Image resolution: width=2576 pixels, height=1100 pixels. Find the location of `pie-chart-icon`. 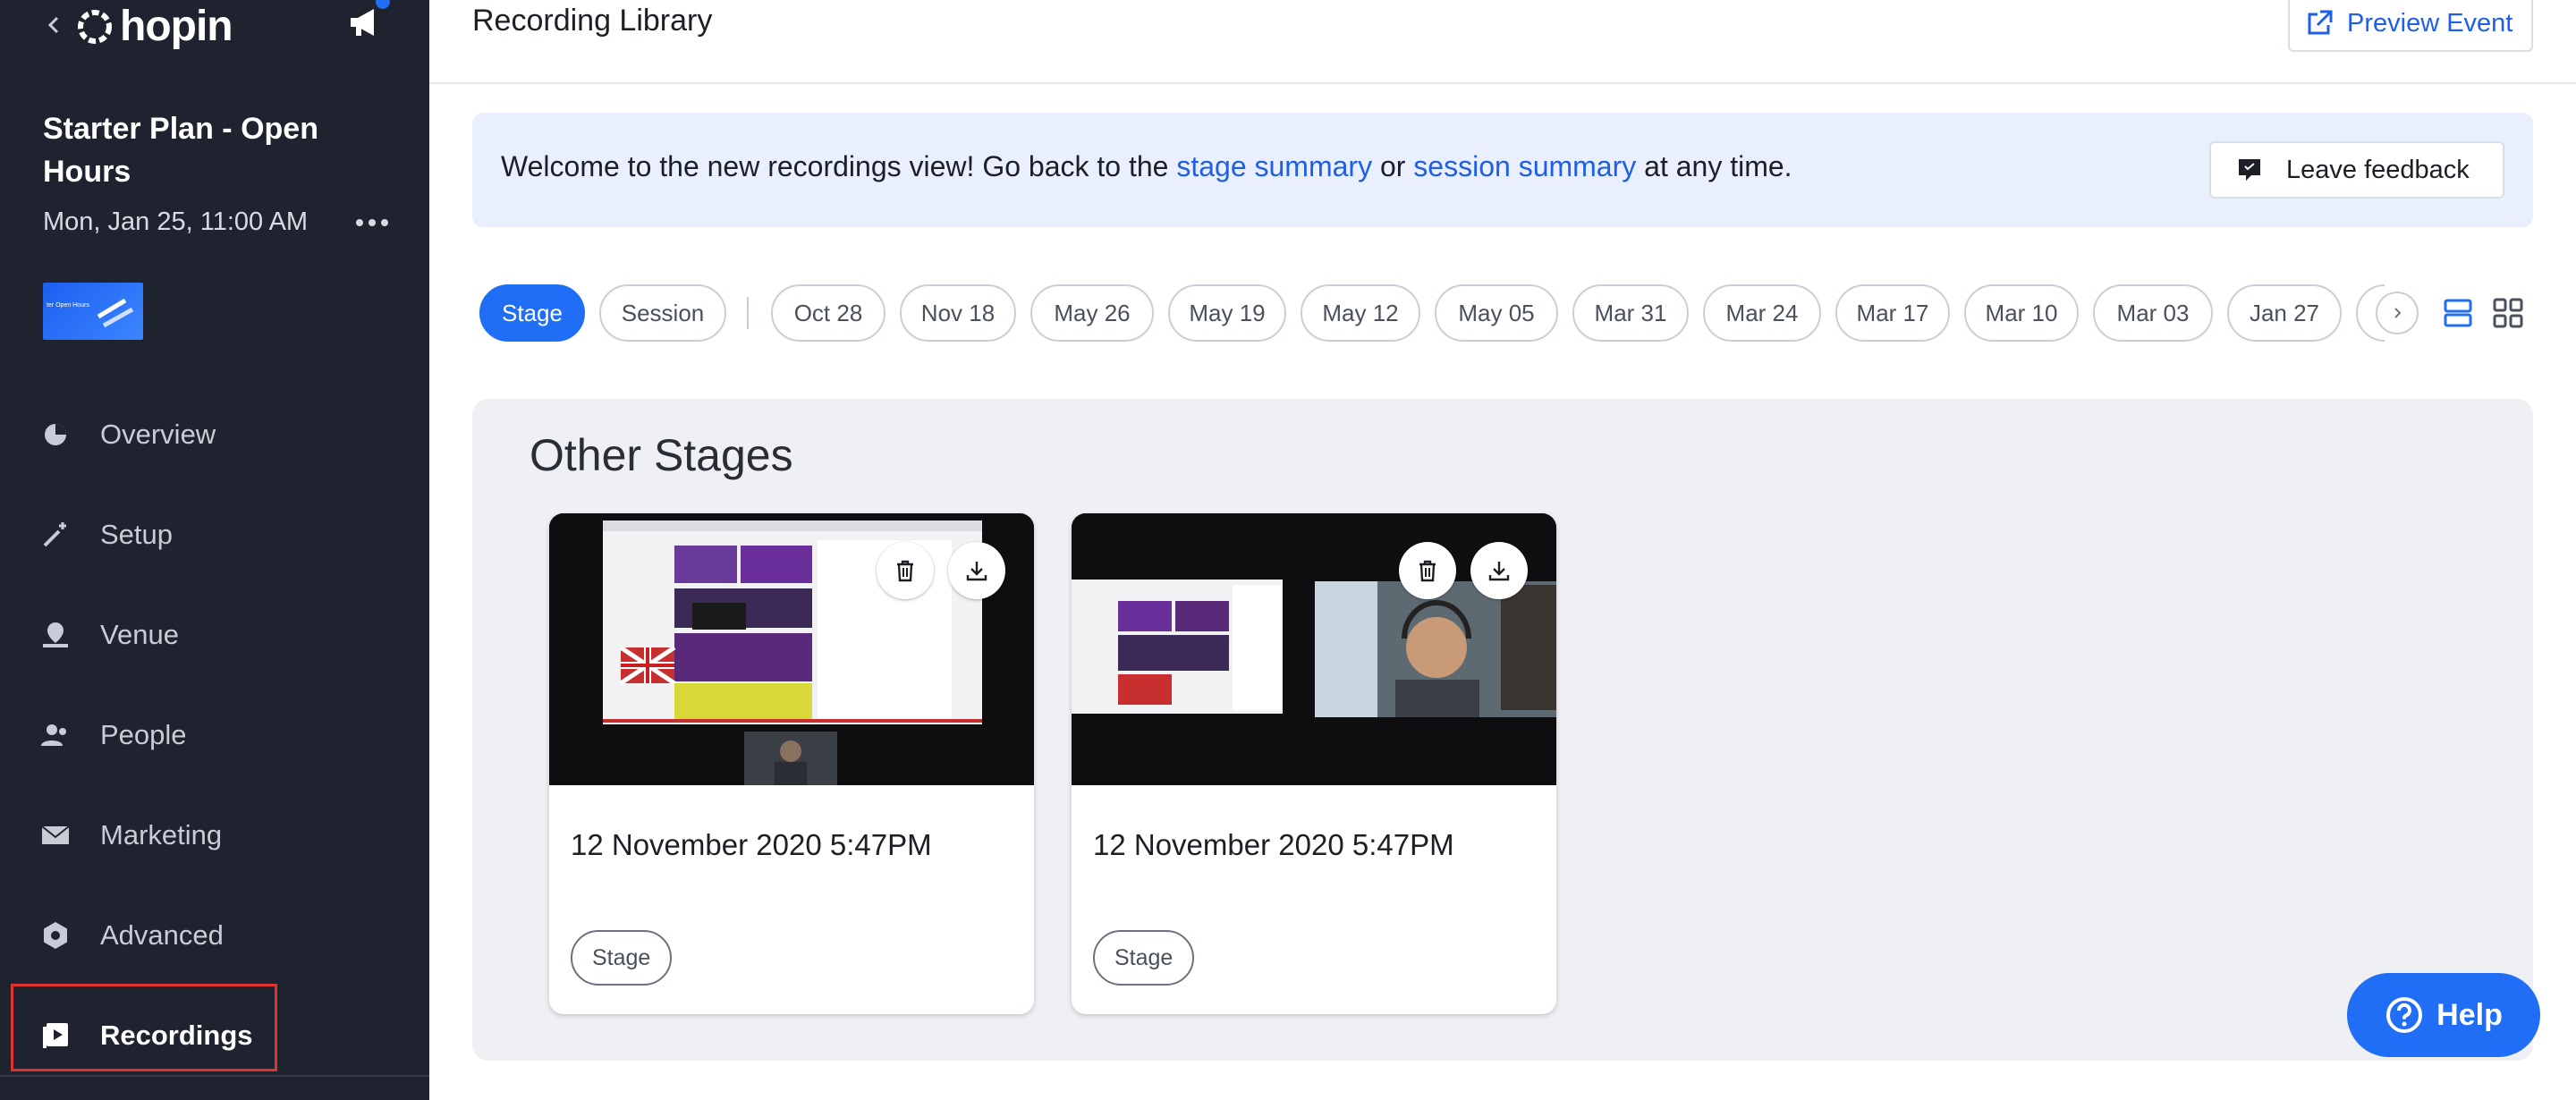

pie-chart-icon is located at coordinates (55, 434).